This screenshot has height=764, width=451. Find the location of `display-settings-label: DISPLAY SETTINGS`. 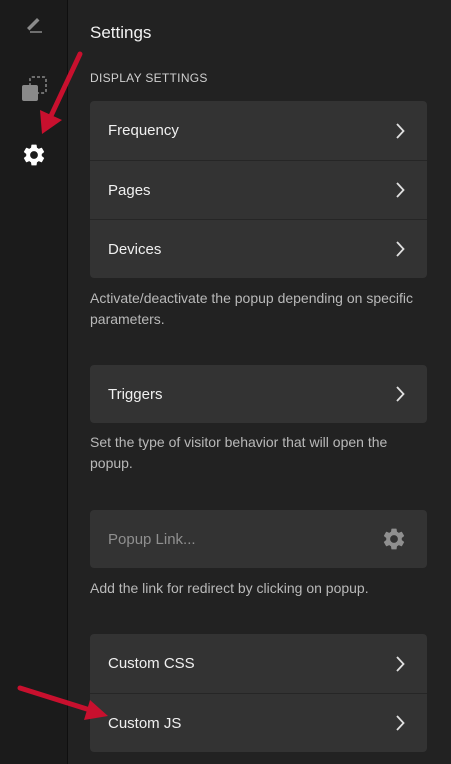

display-settings-label: DISPLAY SETTINGS is located at coordinates (149, 78).